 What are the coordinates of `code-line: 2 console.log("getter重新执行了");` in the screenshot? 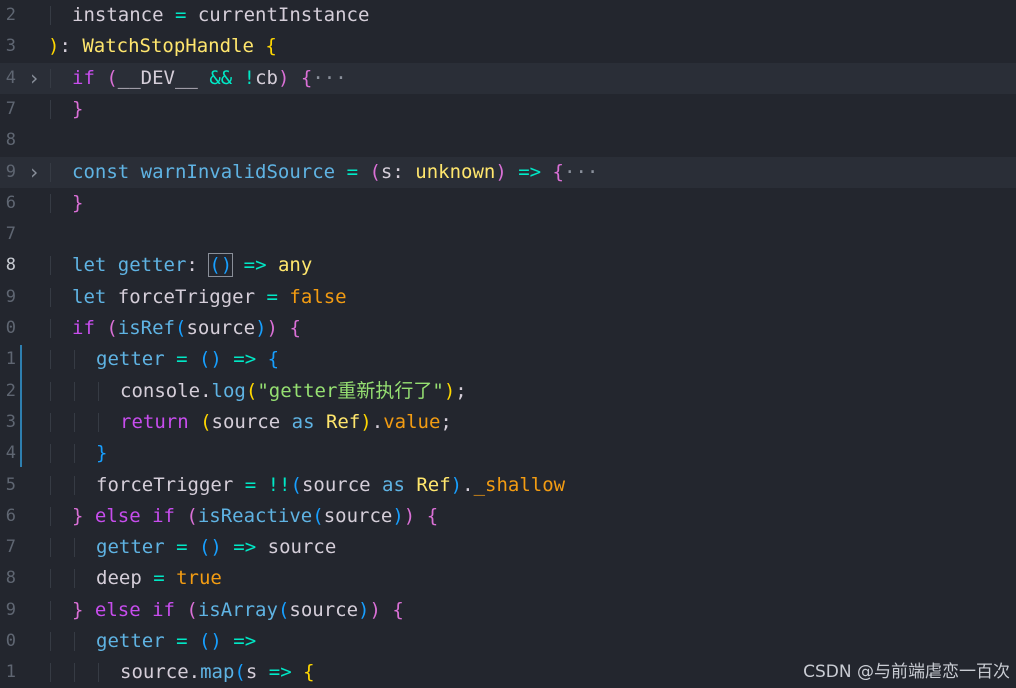 It's located at (508, 391).